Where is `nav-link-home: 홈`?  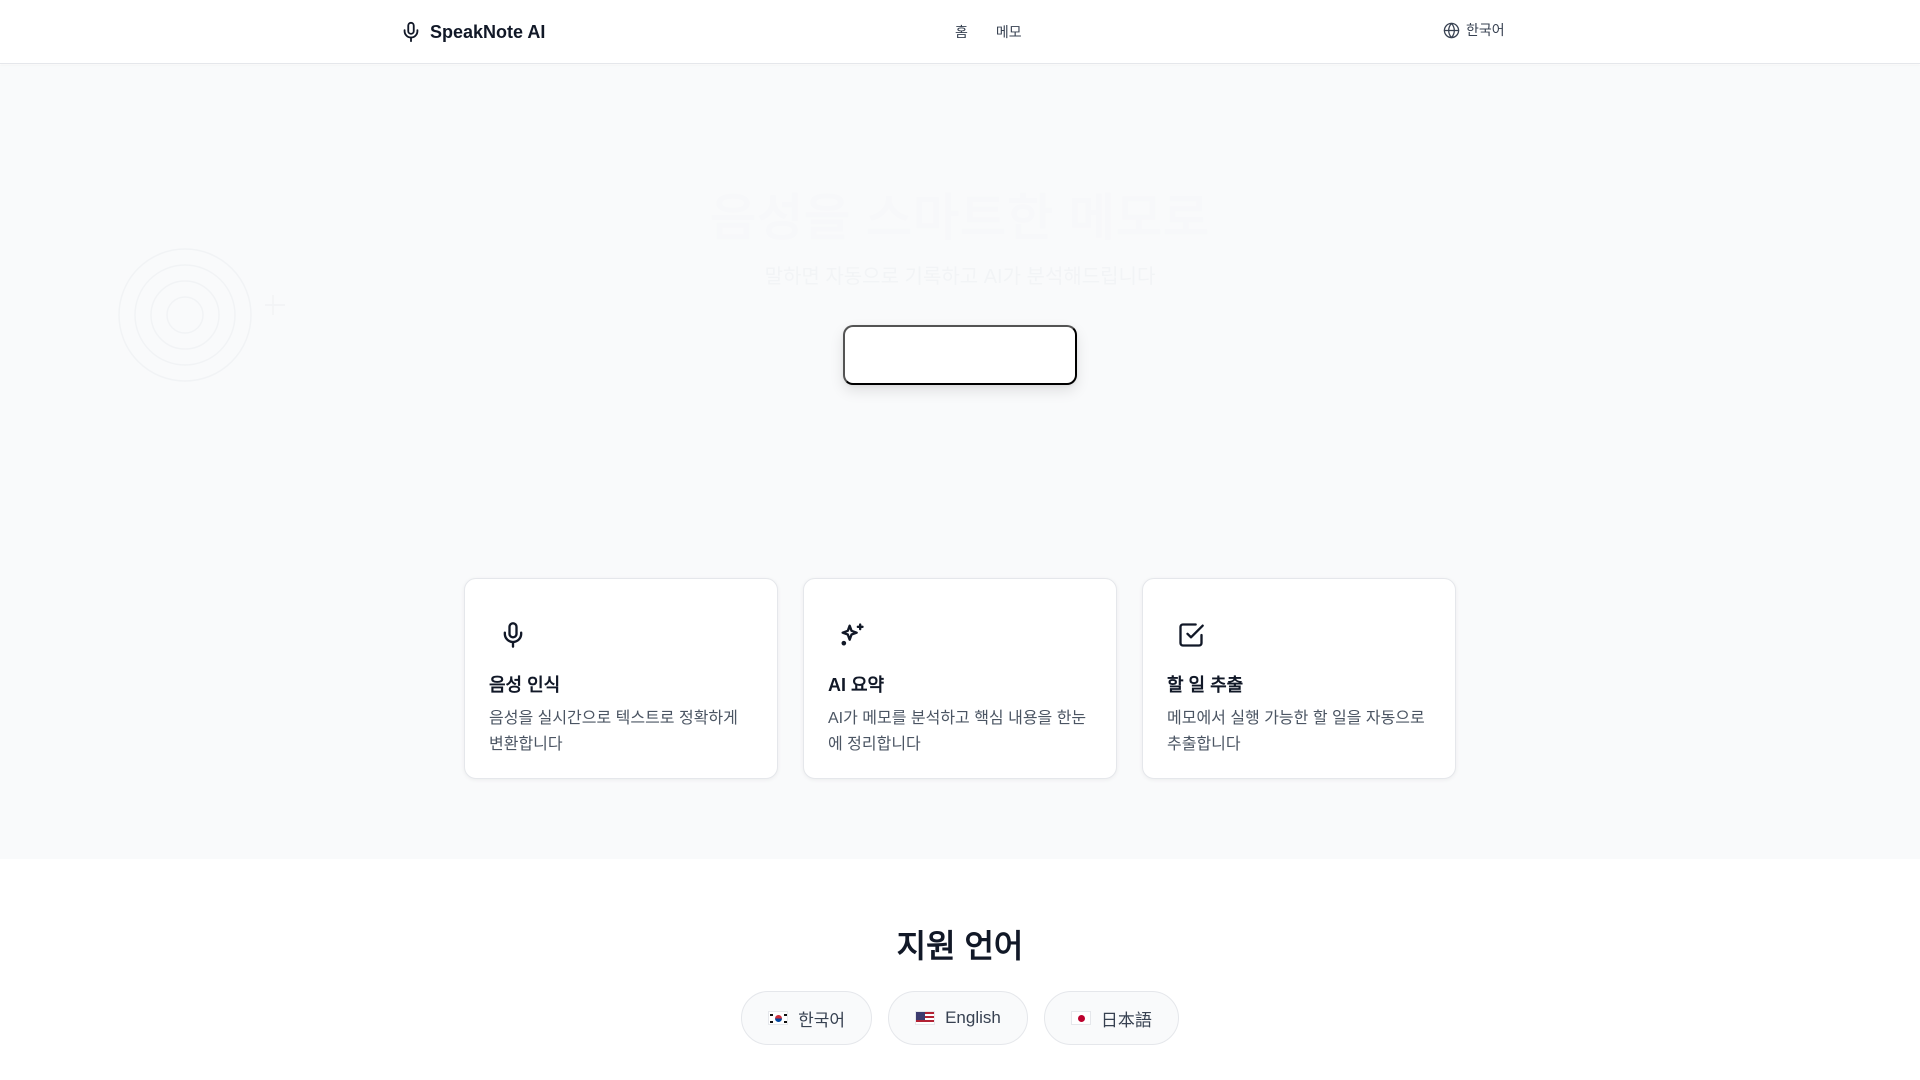 nav-link-home: 홈 is located at coordinates (961, 32).